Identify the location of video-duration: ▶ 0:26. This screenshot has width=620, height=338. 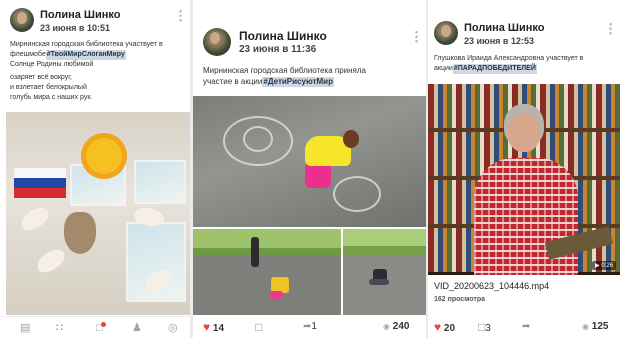
(604, 265).